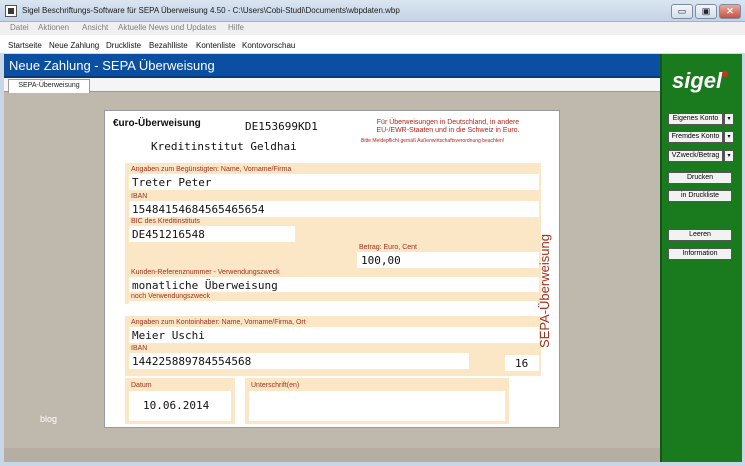 This screenshot has height=466, width=745. I want to click on information-button: Information, so click(700, 254).